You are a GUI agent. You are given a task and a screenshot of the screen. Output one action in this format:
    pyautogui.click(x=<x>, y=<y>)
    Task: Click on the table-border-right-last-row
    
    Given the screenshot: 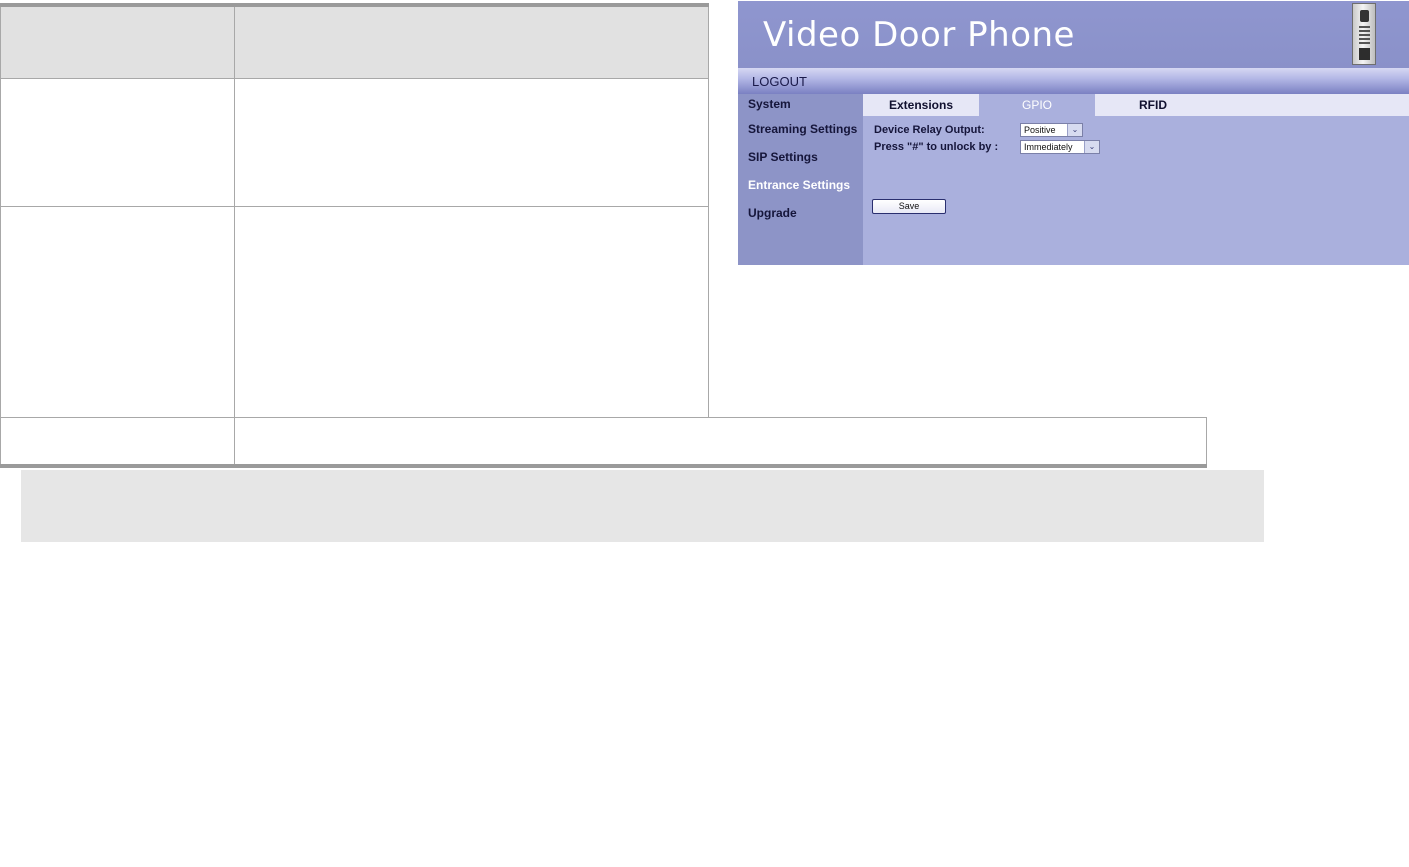 What is the action you would take?
    pyautogui.click(x=1206, y=441)
    